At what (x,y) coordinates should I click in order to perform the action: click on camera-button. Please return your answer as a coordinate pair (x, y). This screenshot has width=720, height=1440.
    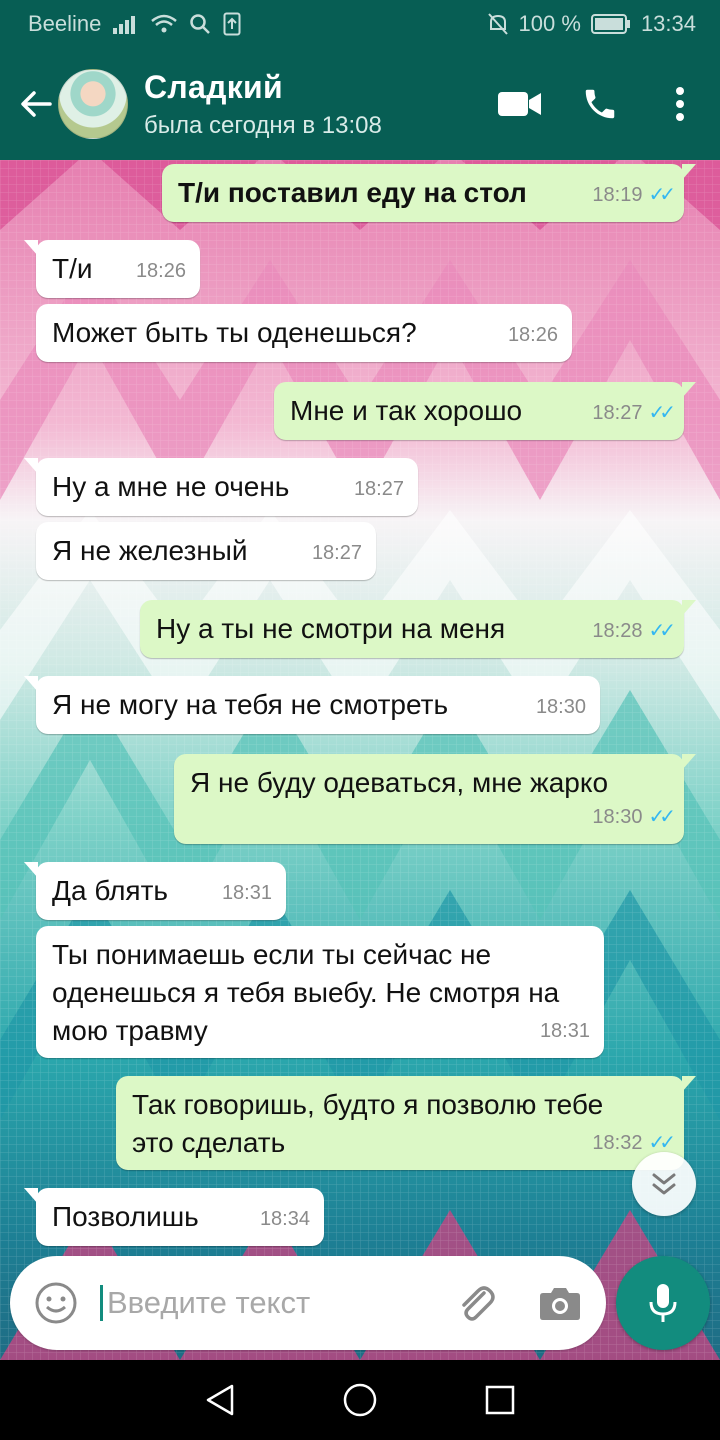
    Looking at the image, I should click on (560, 1303).